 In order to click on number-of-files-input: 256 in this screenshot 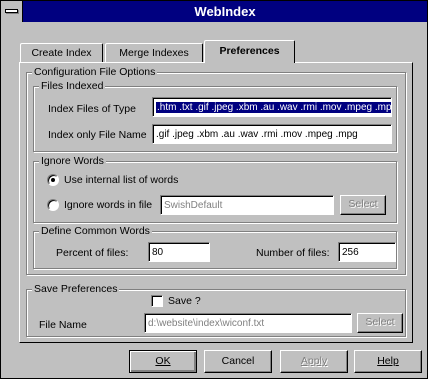, I will do `click(367, 252)`.